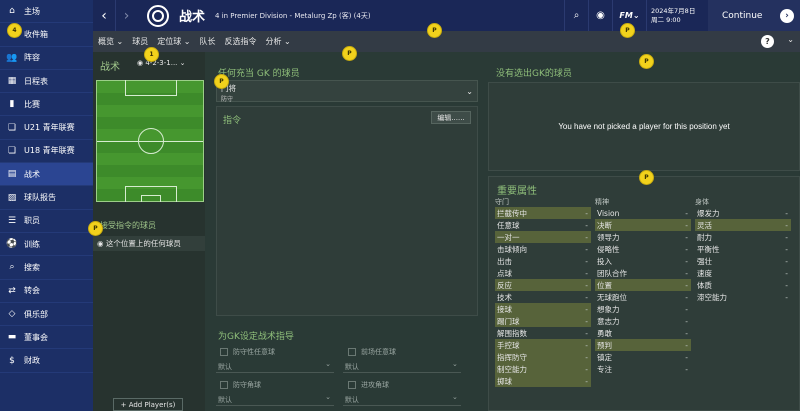 Image resolution: width=800 pixels, height=411 pixels. Describe the element at coordinates (543, 297) in the screenshot. I see `attribute-row: 技术 -` at that location.